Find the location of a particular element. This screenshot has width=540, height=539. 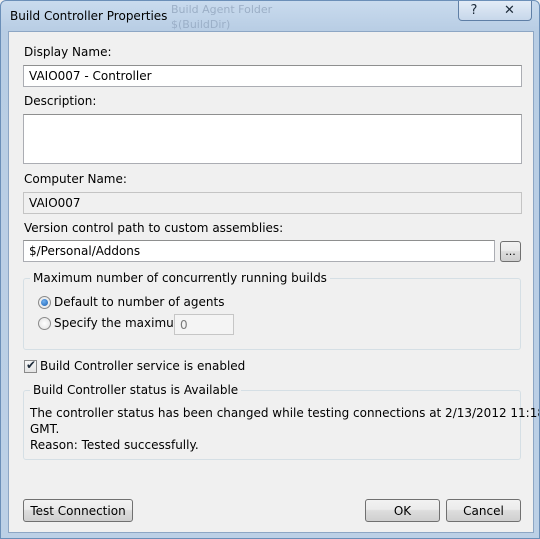

max-builds-input: 0 is located at coordinates (204, 324).